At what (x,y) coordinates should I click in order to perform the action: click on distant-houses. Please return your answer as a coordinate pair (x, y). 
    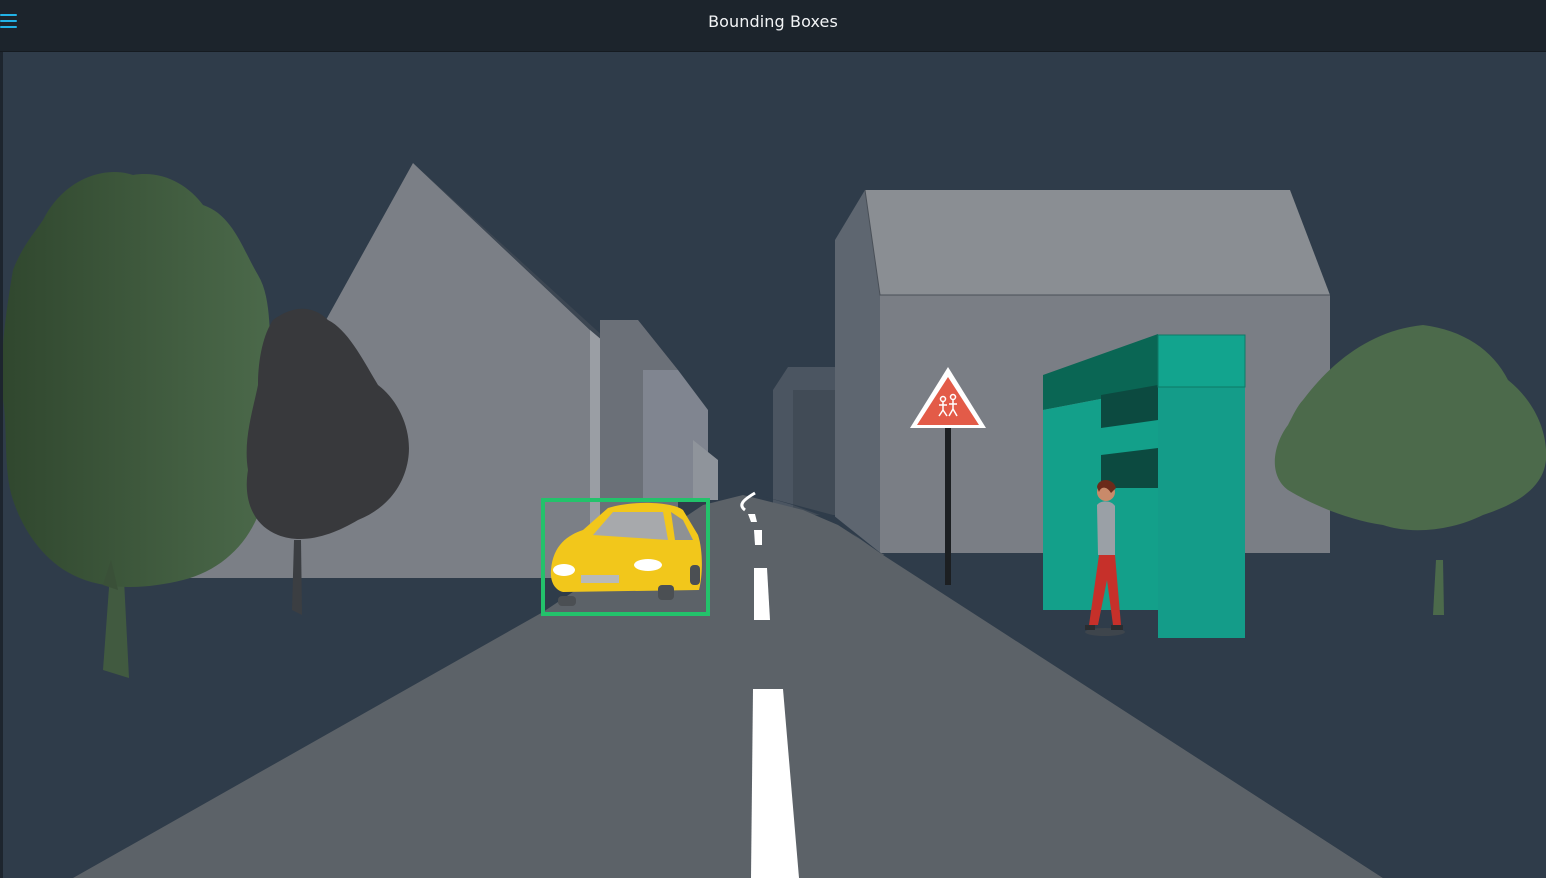
    Looking at the image, I should click on (804, 441).